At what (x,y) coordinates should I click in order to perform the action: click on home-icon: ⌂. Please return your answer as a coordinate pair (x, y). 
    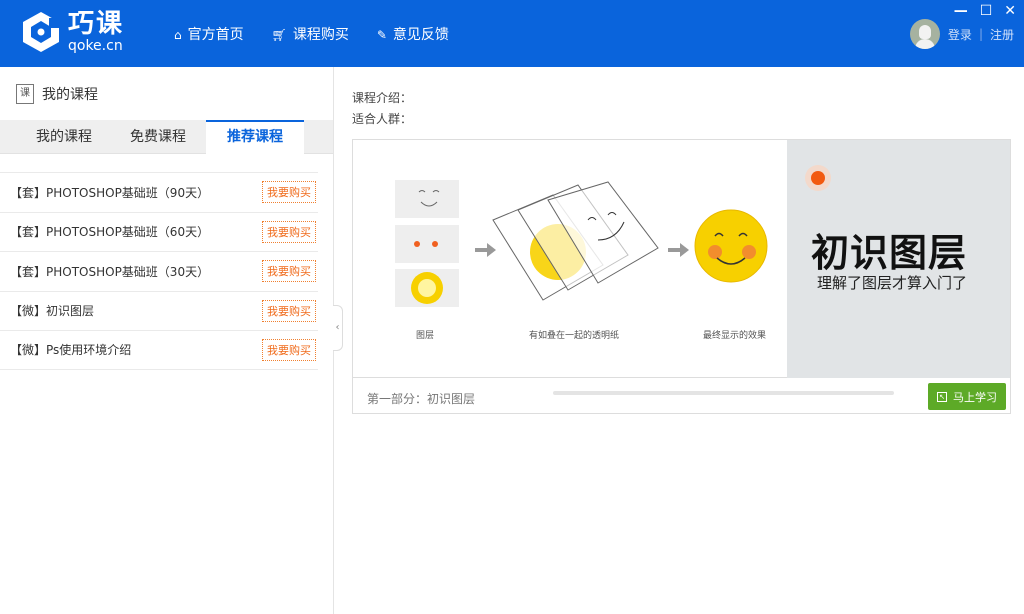
    Looking at the image, I should click on (178, 35).